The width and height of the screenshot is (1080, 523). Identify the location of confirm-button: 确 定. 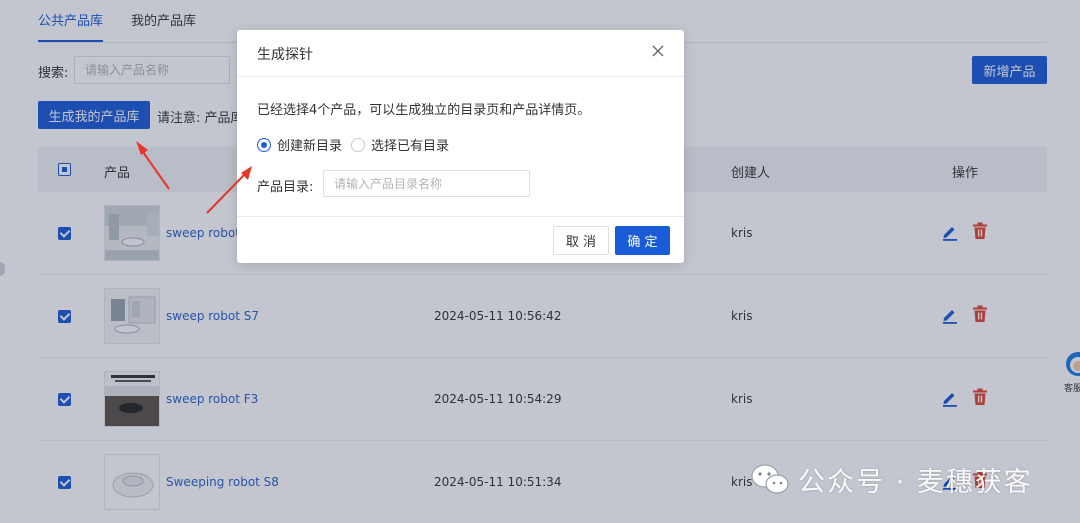
(642, 240).